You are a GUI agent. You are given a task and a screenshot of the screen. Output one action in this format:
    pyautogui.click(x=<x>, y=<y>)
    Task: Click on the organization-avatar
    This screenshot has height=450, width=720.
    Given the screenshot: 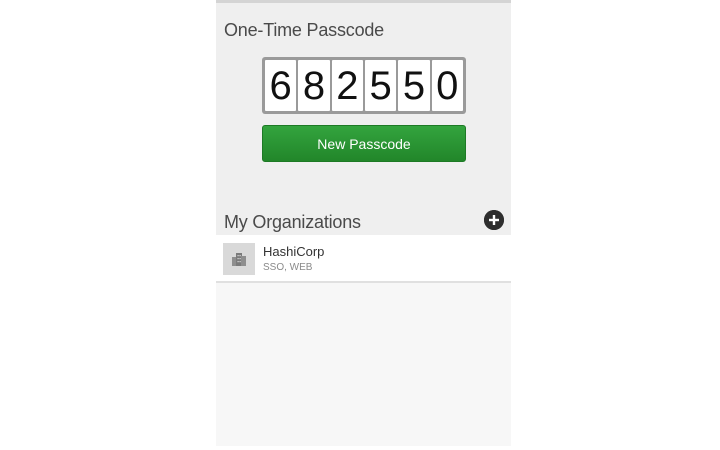 What is the action you would take?
    pyautogui.click(x=239, y=259)
    